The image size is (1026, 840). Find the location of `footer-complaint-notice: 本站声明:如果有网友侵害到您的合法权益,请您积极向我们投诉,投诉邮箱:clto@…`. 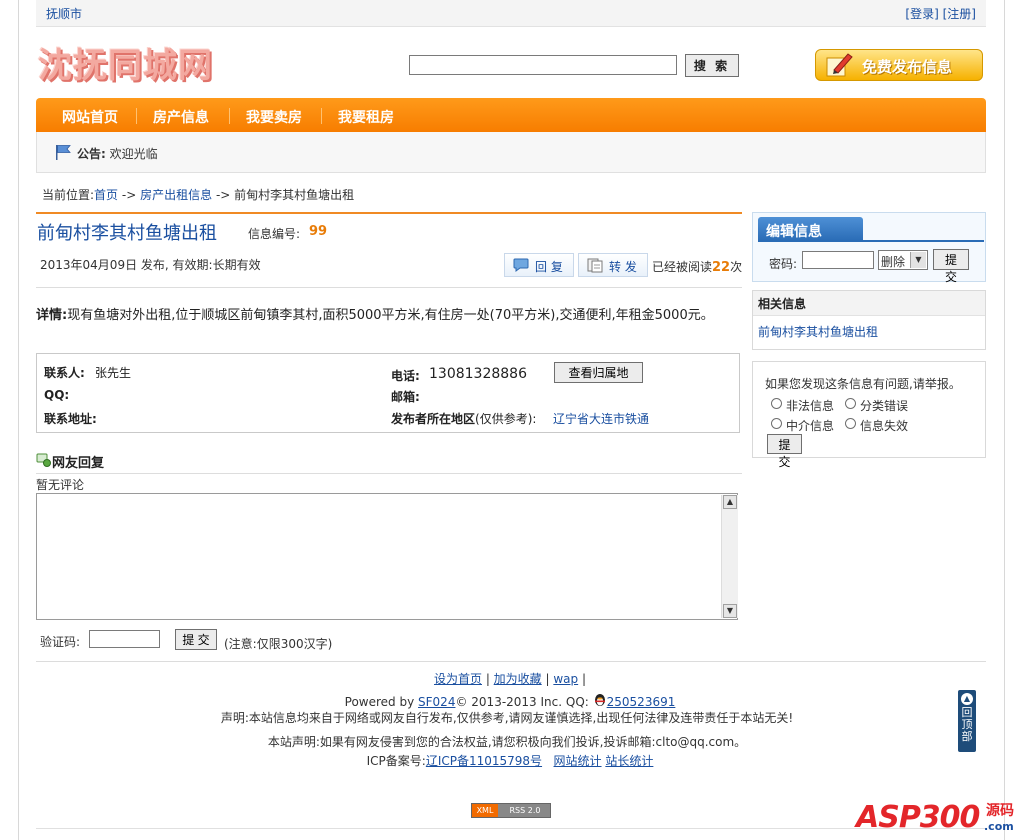

footer-complaint-notice: 本站声明:如果有网友侵害到您的合法权益,请您积极向我们投诉,投诉邮箱:clto@… is located at coordinates (507, 742).